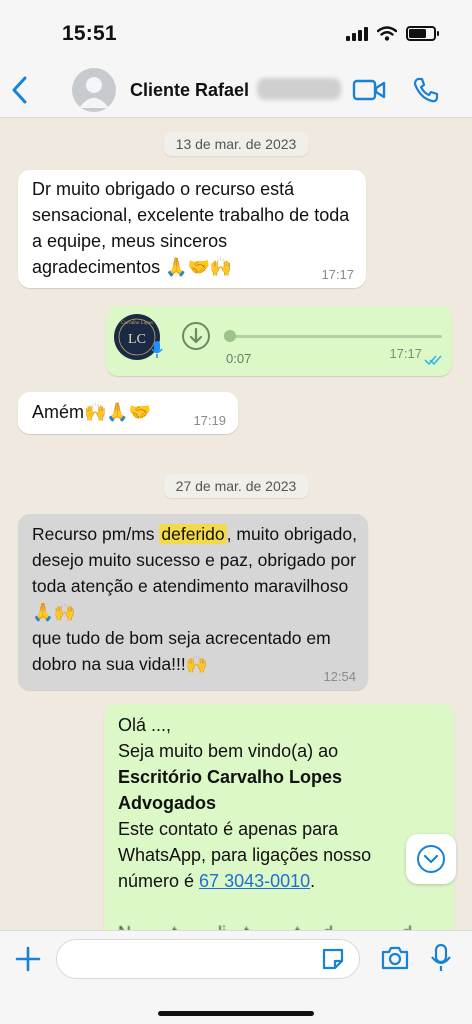  What do you see at coordinates (339, 676) in the screenshot?
I see `message-time: 12:54` at bounding box center [339, 676].